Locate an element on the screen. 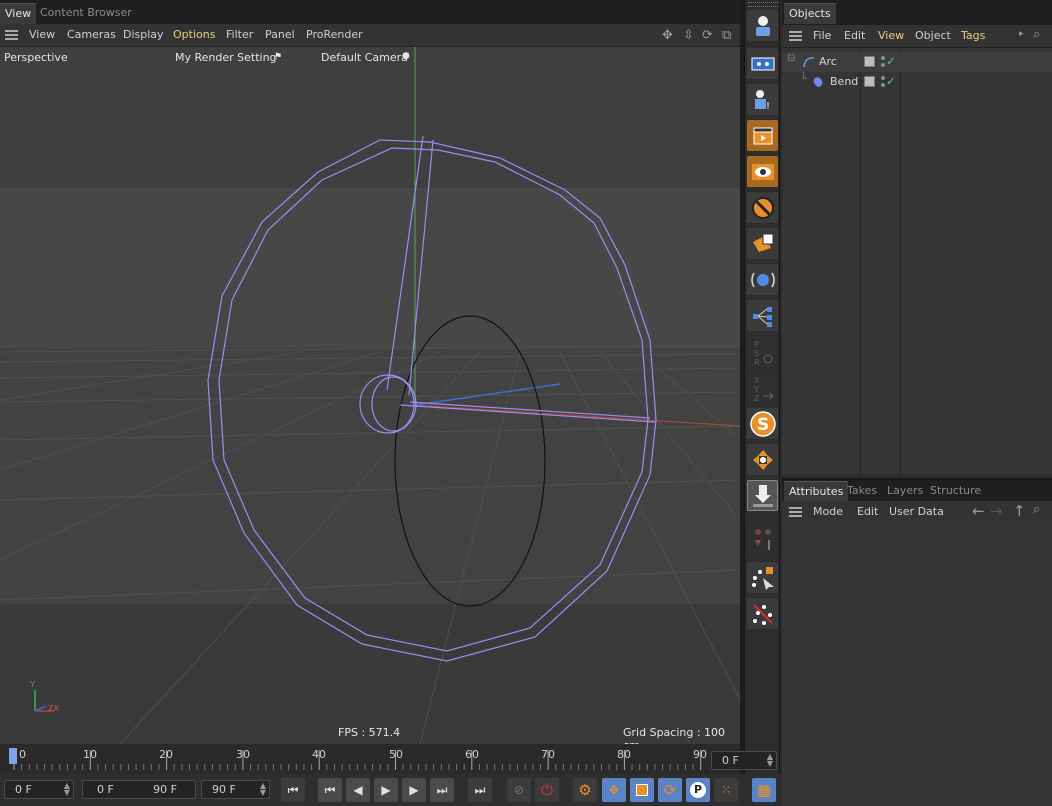 This screenshot has width=1052, height=806. tab-attributes: Attributes is located at coordinates (816, 491).